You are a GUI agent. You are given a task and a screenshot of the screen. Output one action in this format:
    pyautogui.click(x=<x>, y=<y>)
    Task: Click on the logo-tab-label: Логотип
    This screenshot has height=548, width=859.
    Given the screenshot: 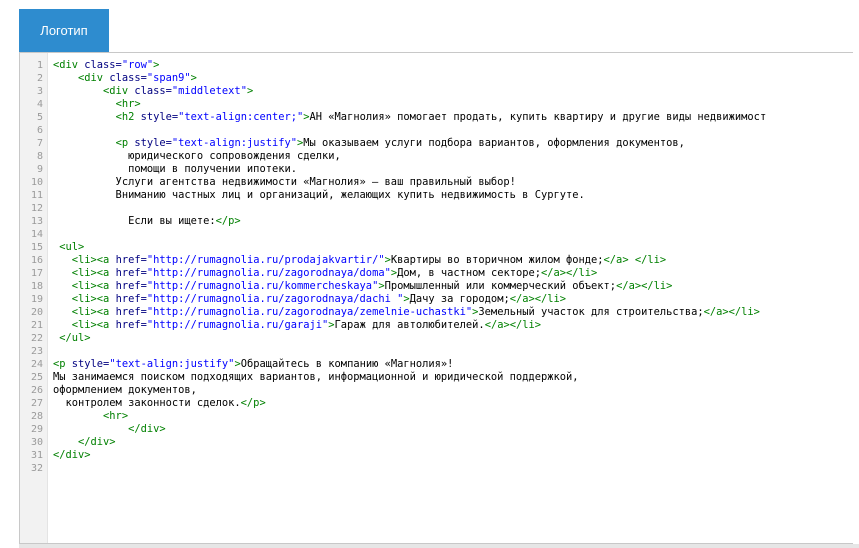 What is the action you would take?
    pyautogui.click(x=64, y=30)
    